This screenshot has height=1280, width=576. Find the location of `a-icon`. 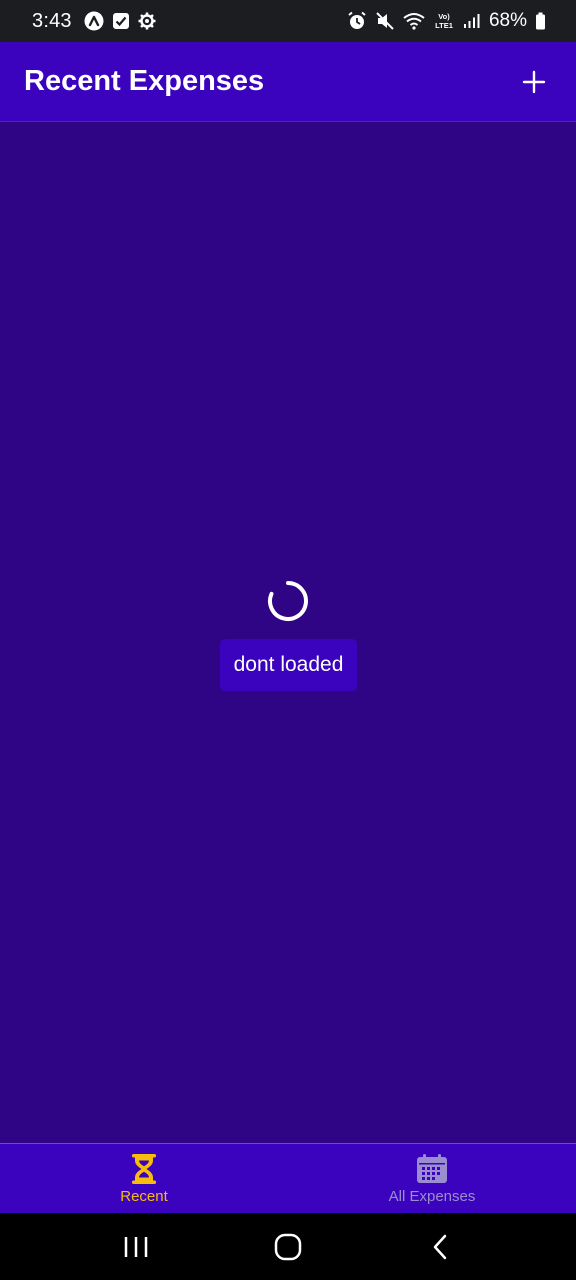

a-icon is located at coordinates (94, 21).